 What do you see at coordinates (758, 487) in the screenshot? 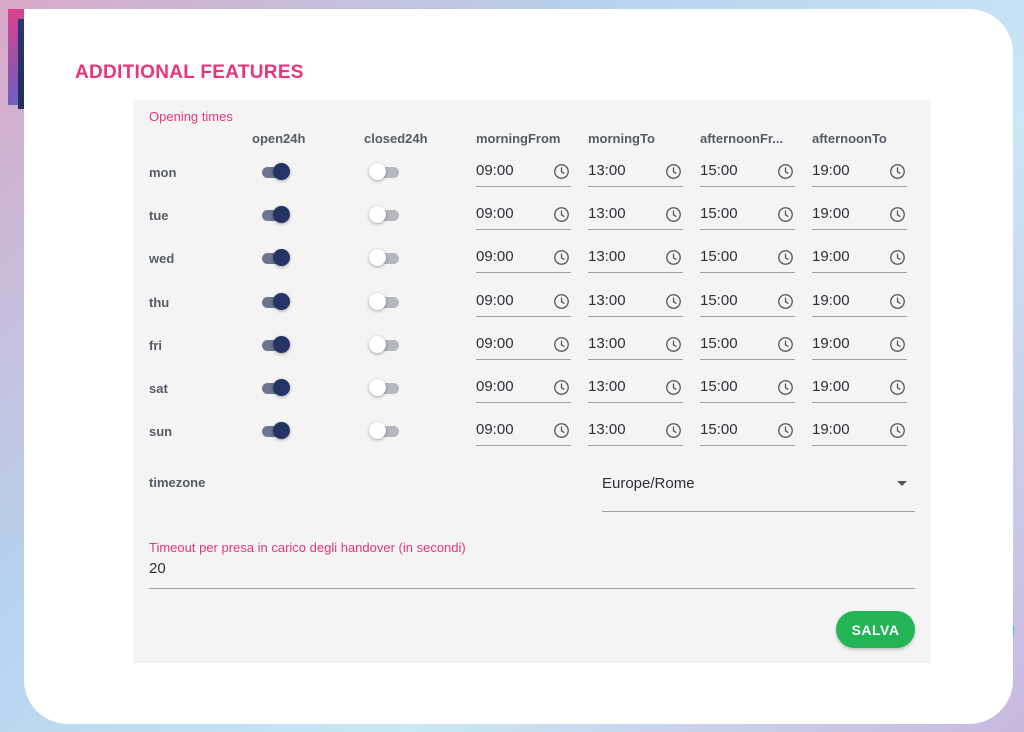
I see `timezone-select: Europe/Rome` at bounding box center [758, 487].